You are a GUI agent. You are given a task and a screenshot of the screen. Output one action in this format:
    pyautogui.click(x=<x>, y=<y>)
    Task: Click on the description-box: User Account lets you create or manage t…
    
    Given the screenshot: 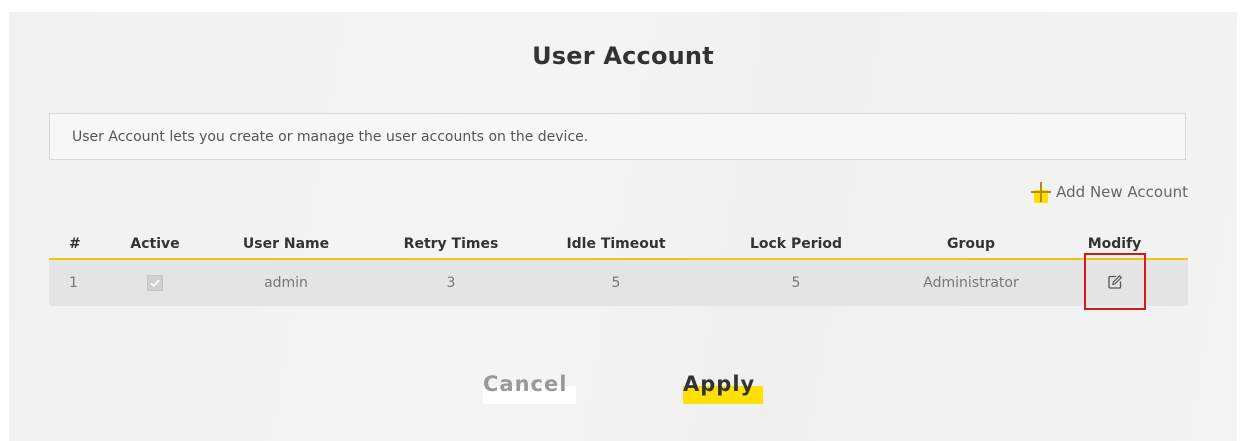 What is the action you would take?
    pyautogui.click(x=617, y=136)
    